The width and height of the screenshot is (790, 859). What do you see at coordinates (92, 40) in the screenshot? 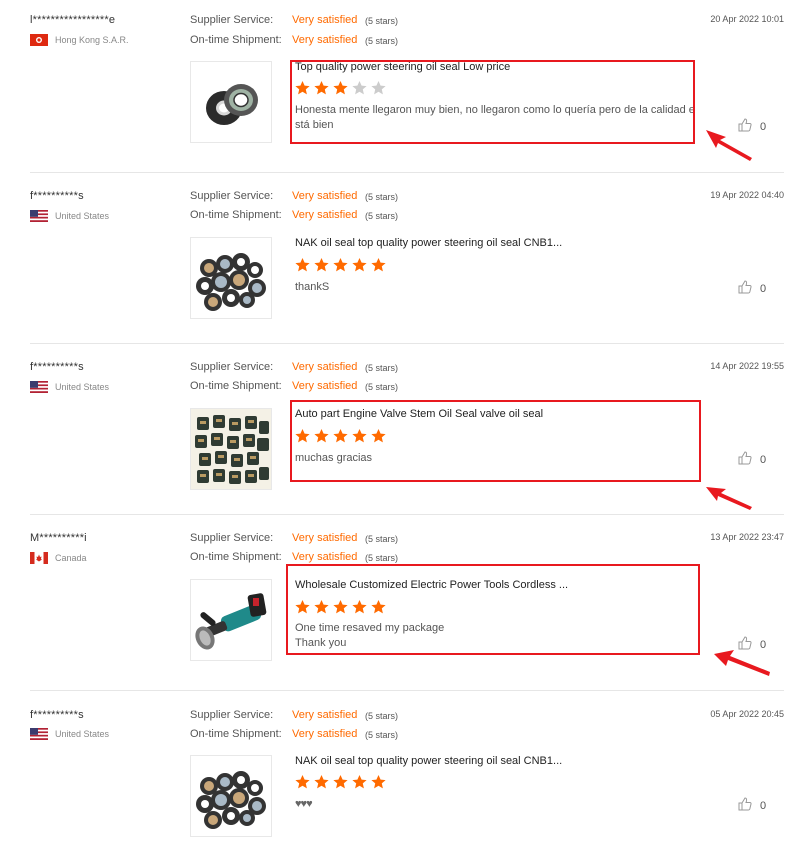
I see `country-name: Hong Kong S.A.R.` at bounding box center [92, 40].